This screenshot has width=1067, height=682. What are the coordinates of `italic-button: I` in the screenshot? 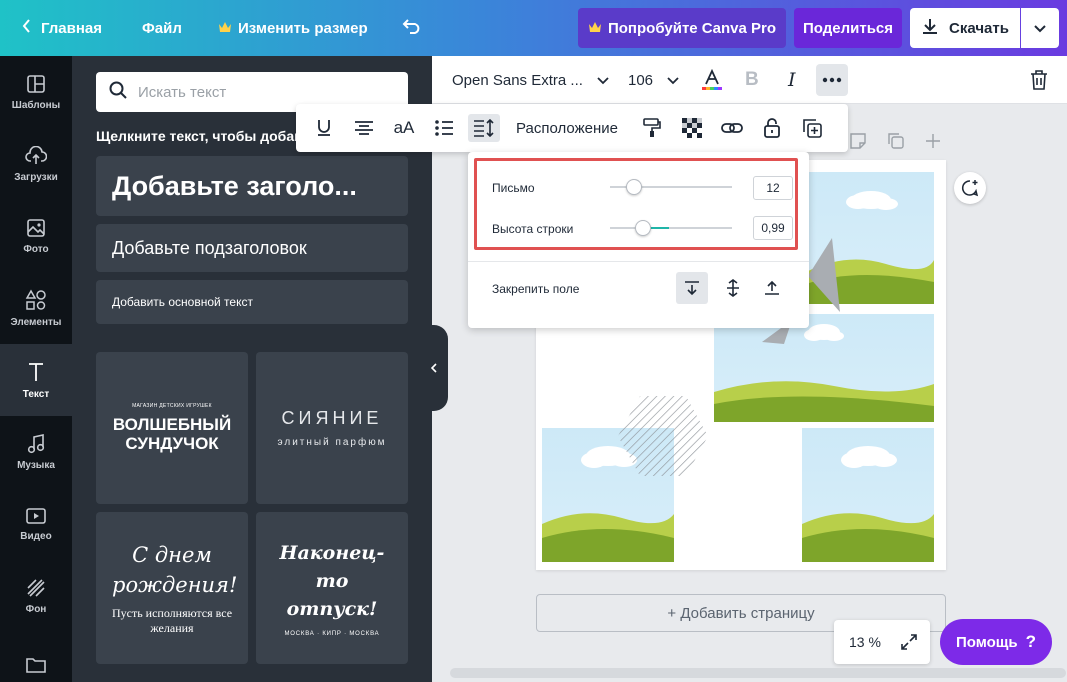 It's located at (792, 80).